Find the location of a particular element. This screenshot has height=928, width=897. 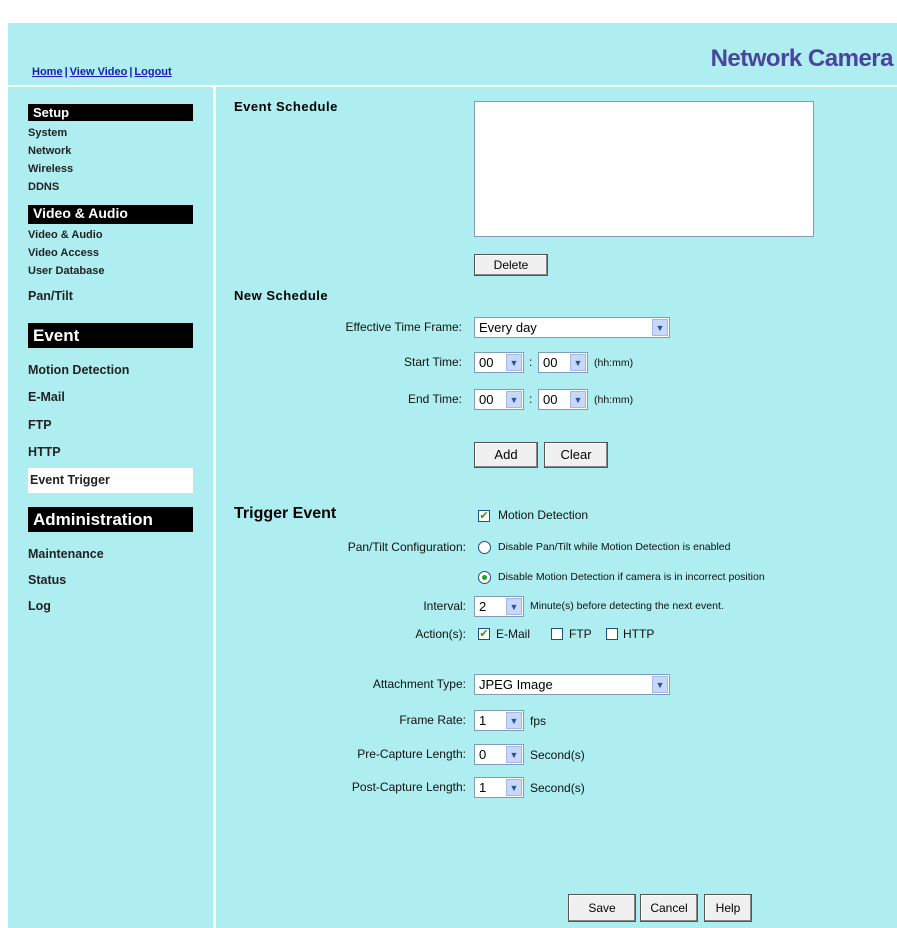

video-audio-heading: Video & Audio is located at coordinates (110, 214).